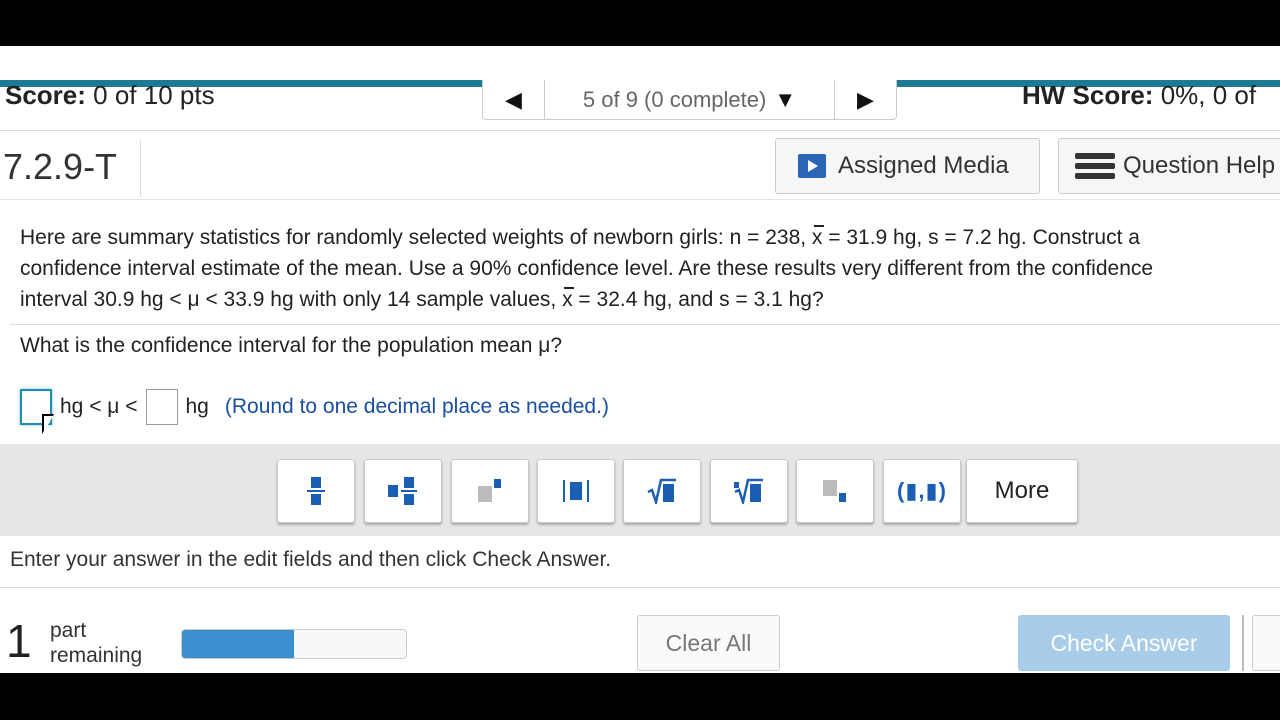 The width and height of the screenshot is (1280, 720). Describe the element at coordinates (161, 407) in the screenshot. I see `upper-bound-input` at that location.